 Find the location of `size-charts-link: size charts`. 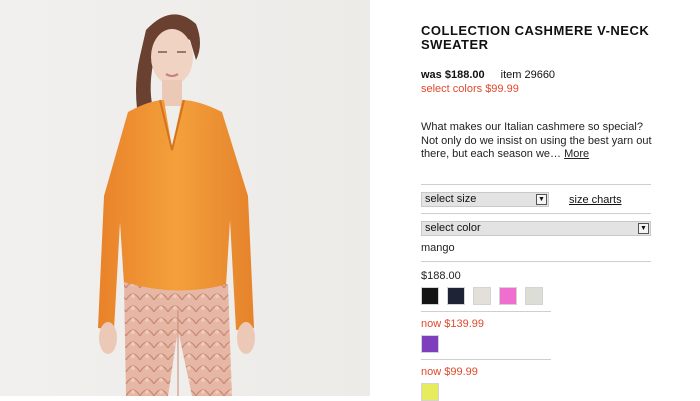

size-charts-link: size charts is located at coordinates (595, 200).